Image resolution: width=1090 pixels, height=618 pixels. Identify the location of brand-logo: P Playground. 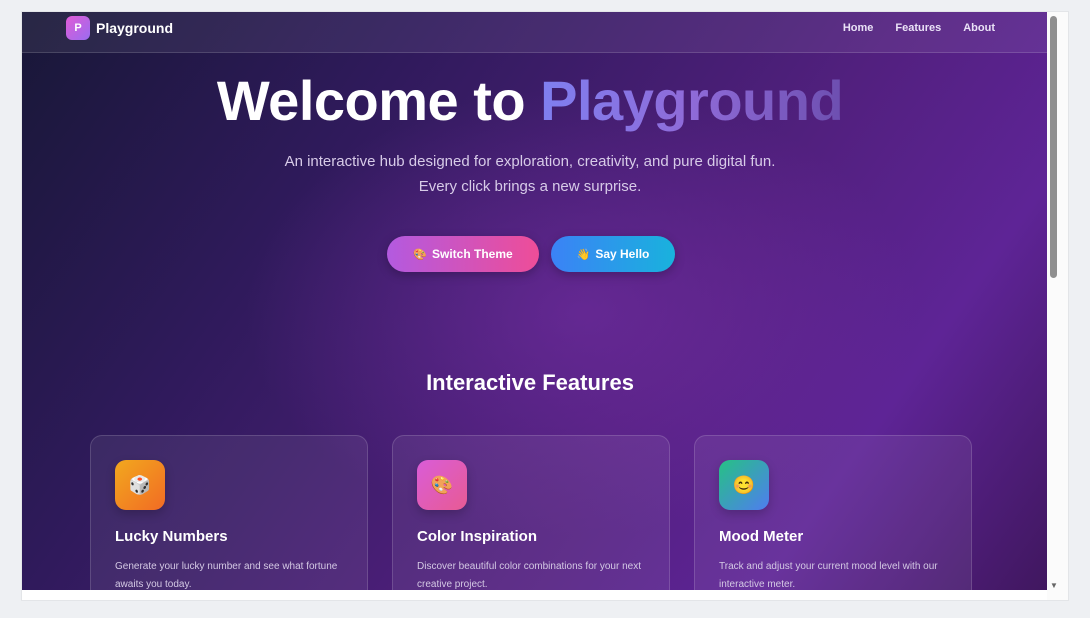
(119, 28).